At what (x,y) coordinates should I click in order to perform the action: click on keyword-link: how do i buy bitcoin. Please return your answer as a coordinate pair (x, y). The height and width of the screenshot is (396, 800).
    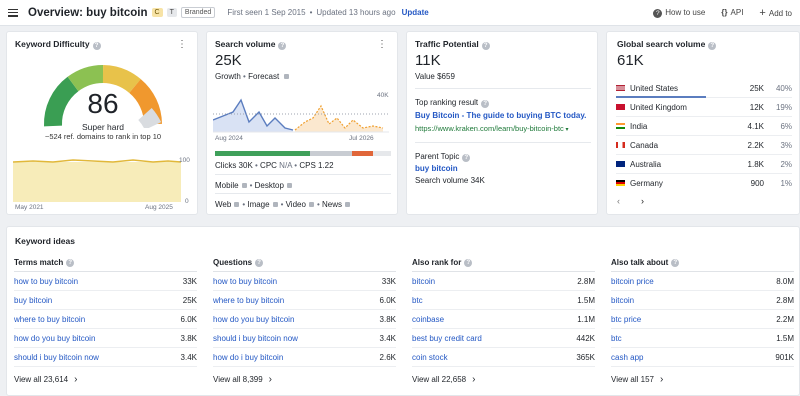
    Looking at the image, I should click on (248, 357).